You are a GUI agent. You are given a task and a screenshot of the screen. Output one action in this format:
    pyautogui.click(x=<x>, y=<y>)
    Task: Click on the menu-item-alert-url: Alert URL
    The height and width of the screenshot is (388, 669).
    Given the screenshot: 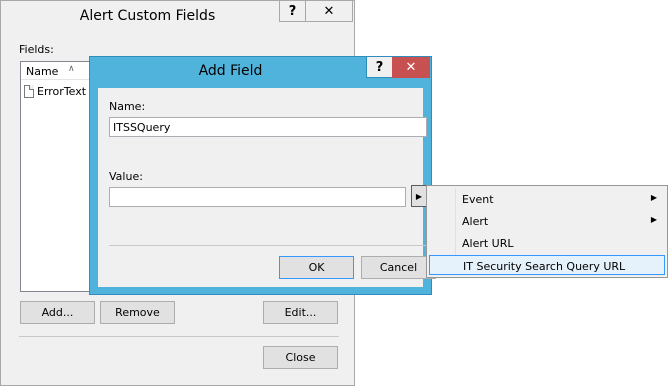 What is the action you would take?
    pyautogui.click(x=547, y=243)
    